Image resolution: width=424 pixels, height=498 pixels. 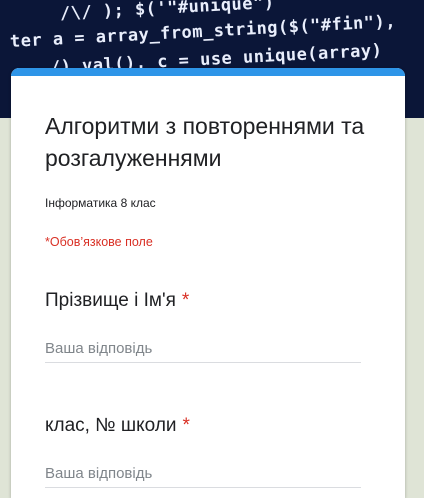 I want to click on name-input, so click(x=203, y=348).